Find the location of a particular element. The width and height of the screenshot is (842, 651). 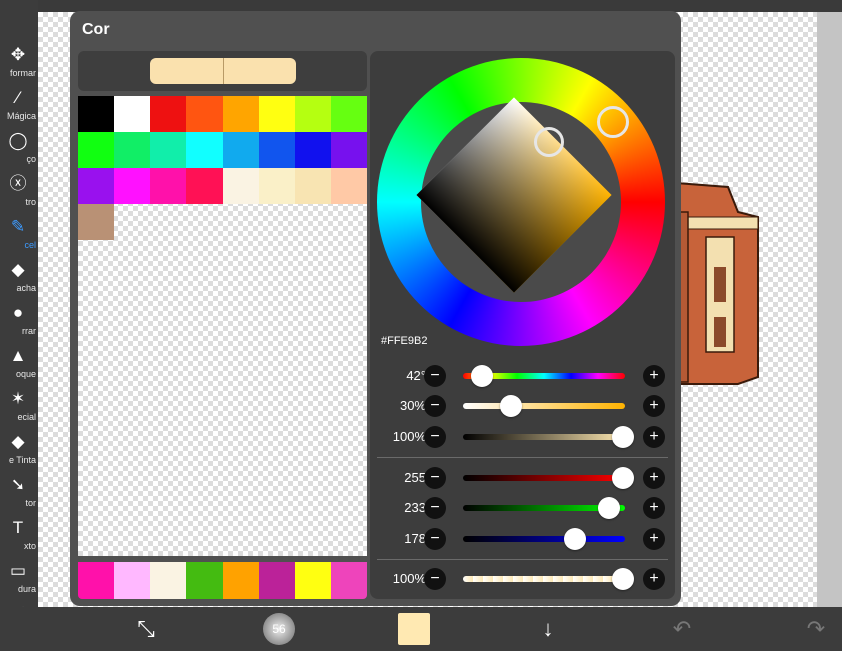

undo-icon: ↶ is located at coordinates (682, 629).